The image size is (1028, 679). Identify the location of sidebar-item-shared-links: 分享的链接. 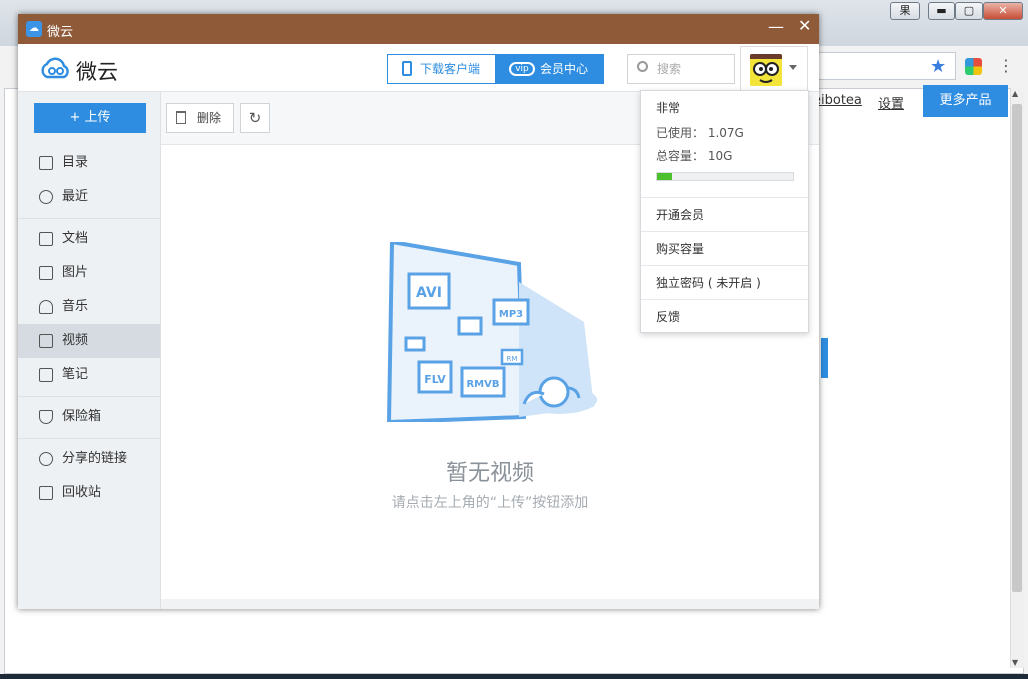
(89, 459).